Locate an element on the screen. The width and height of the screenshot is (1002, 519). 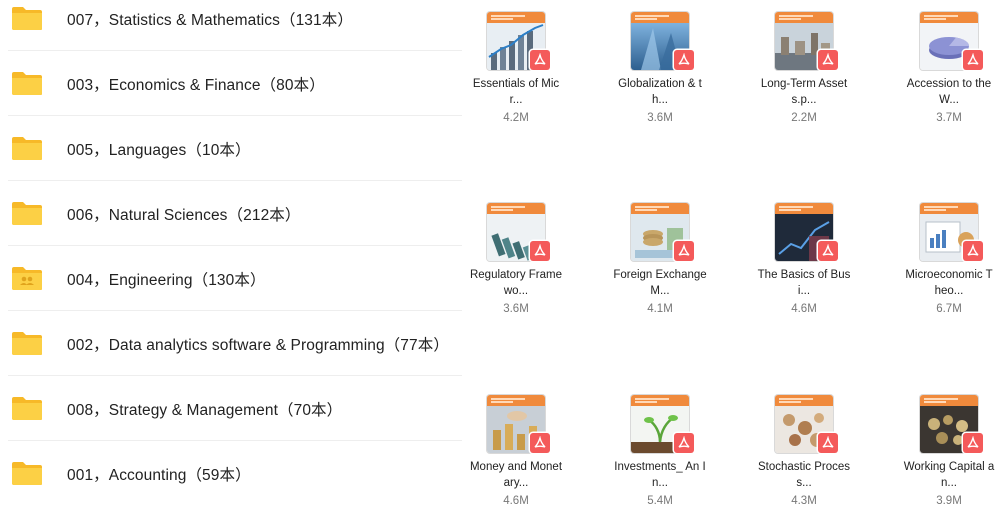
folder-label: 006，Natural Sciences（212本） is located at coordinates (184, 215).